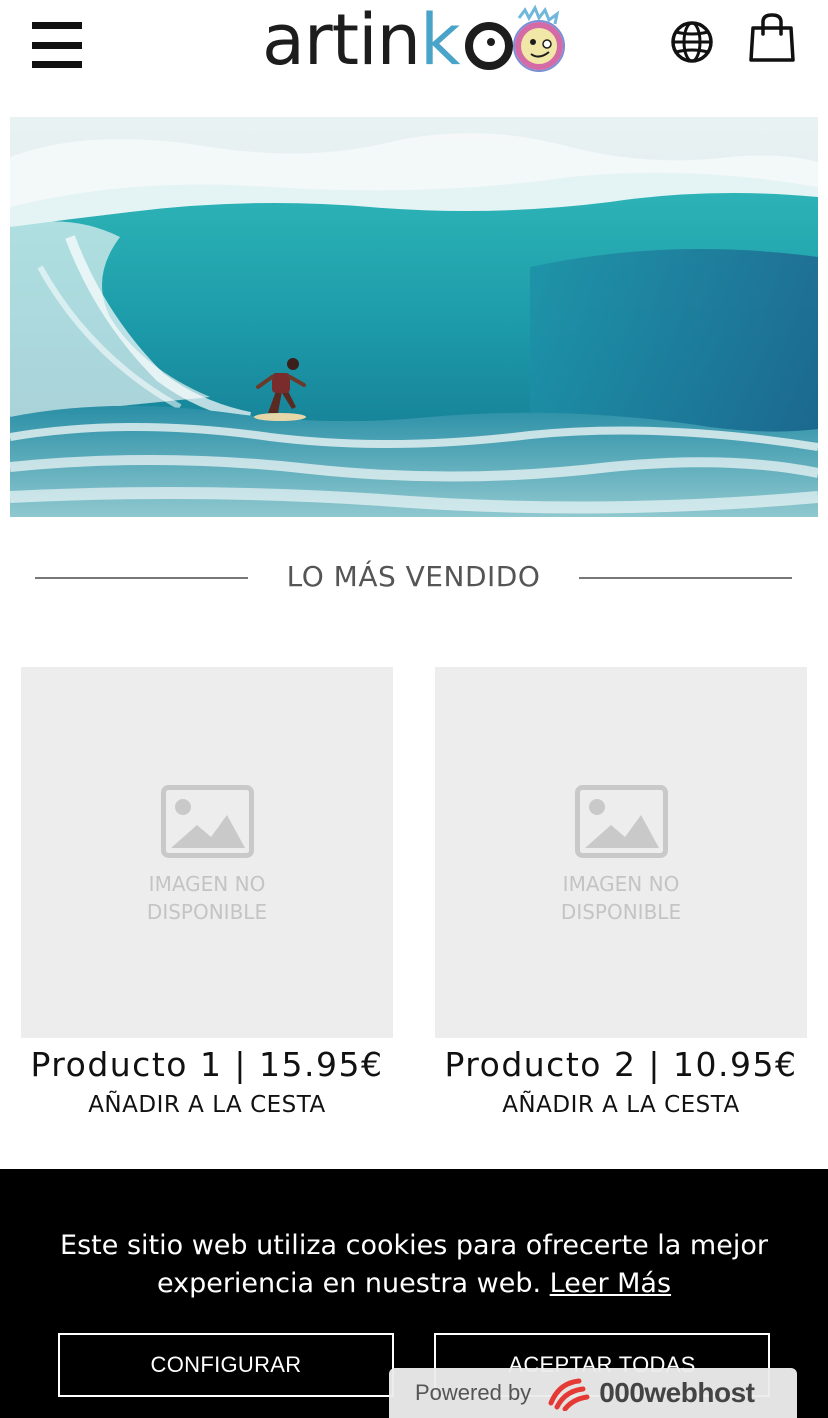  Describe the element at coordinates (772, 38) in the screenshot. I see `shopping-bag-icon` at that location.